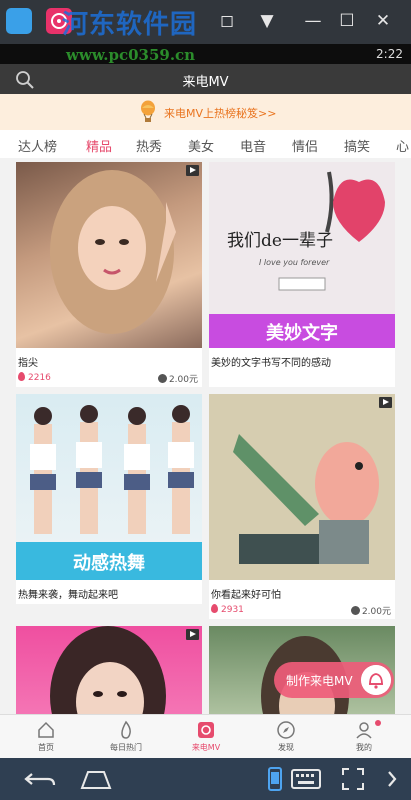  I want to click on tab-top-talent: 达人榜, so click(37, 145).